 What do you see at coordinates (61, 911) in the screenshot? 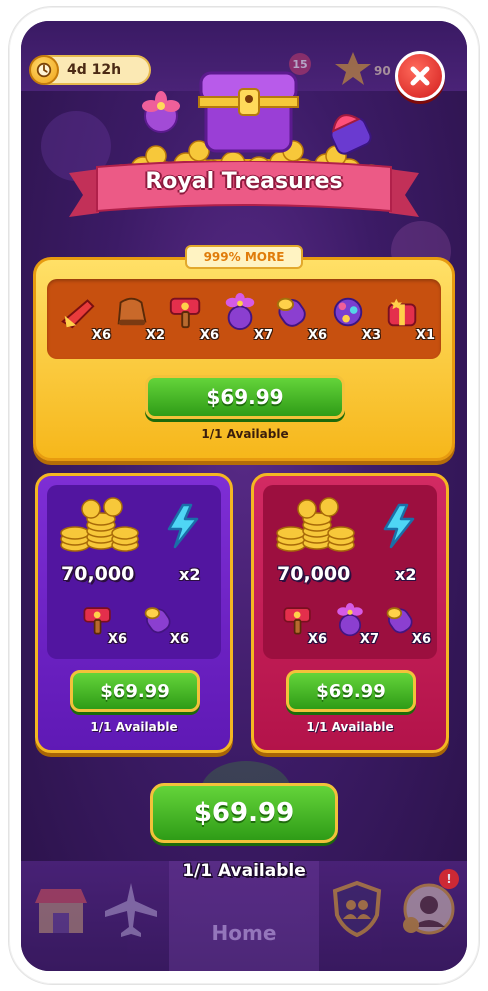
I see `shop-icon` at bounding box center [61, 911].